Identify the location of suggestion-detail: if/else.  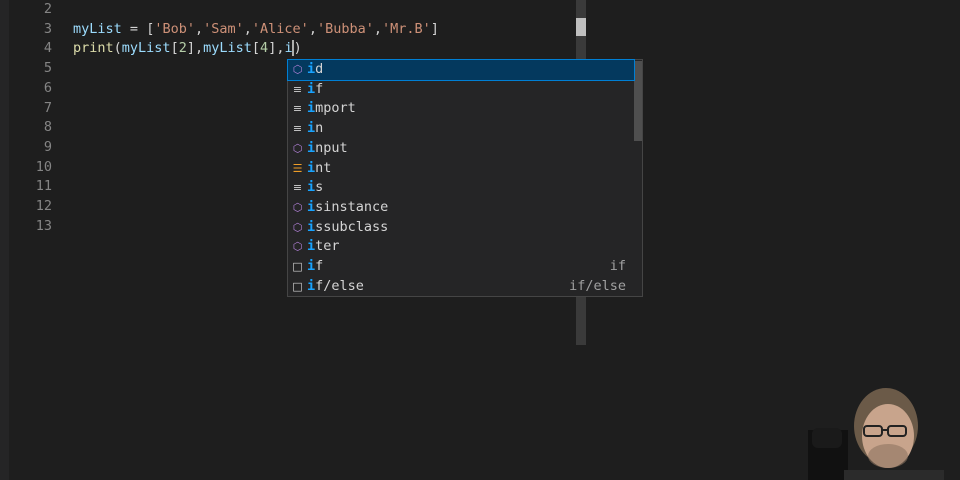
(597, 285).